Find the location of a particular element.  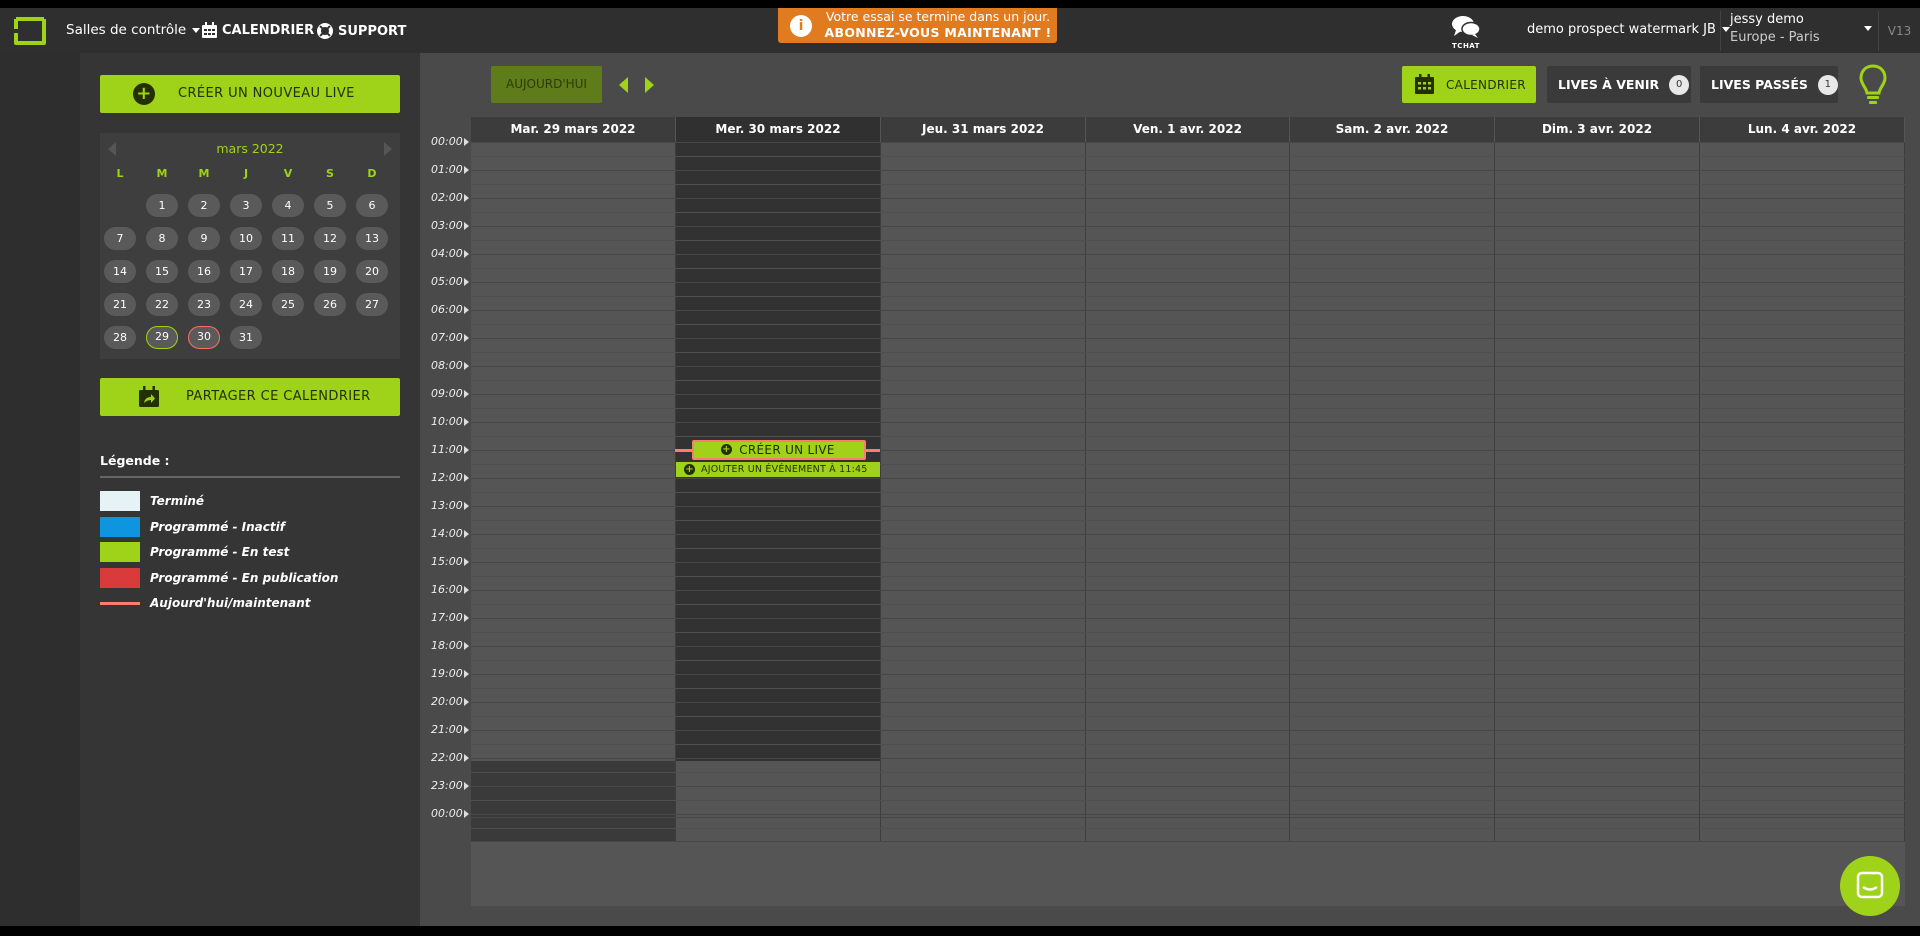

legend-label: Programmé - En publication is located at coordinates (244, 577).